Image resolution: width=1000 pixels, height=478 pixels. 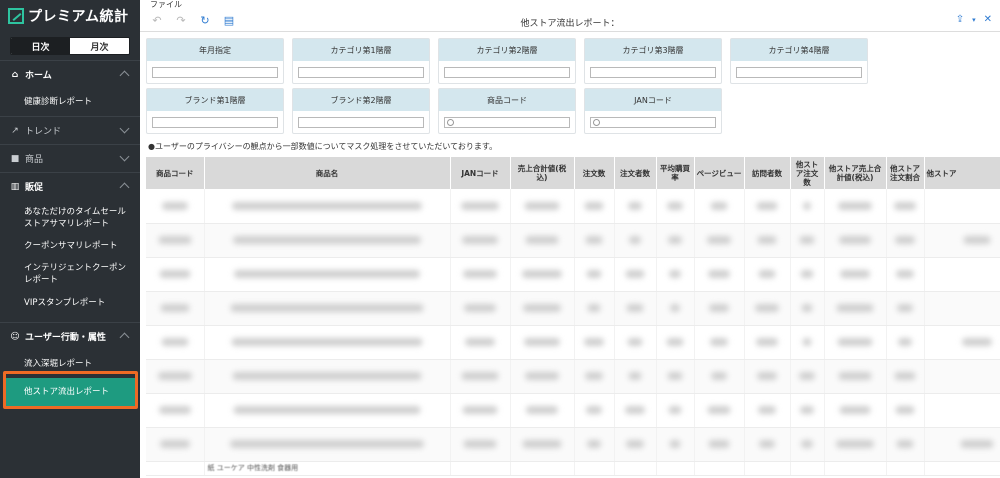 I want to click on sidebar-item-coupon: クーポンサマリレポート, so click(x=70, y=246).